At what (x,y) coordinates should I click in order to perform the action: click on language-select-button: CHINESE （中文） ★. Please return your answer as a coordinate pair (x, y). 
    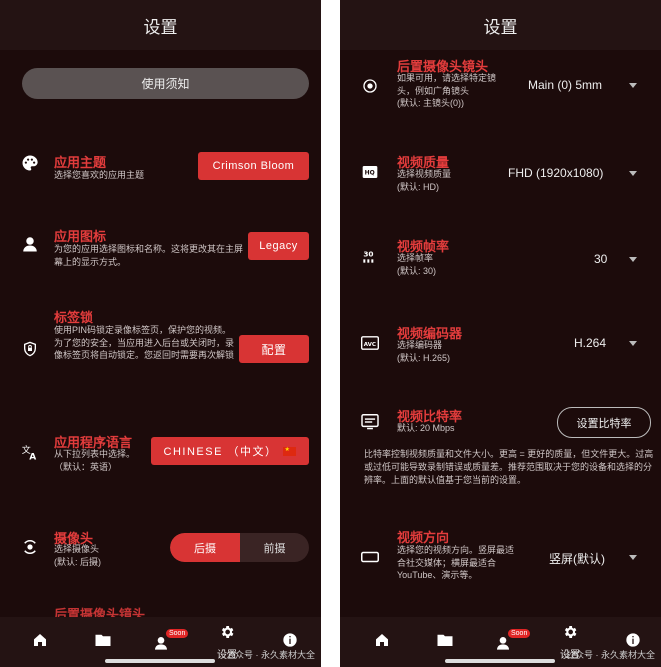
    Looking at the image, I should click on (230, 451).